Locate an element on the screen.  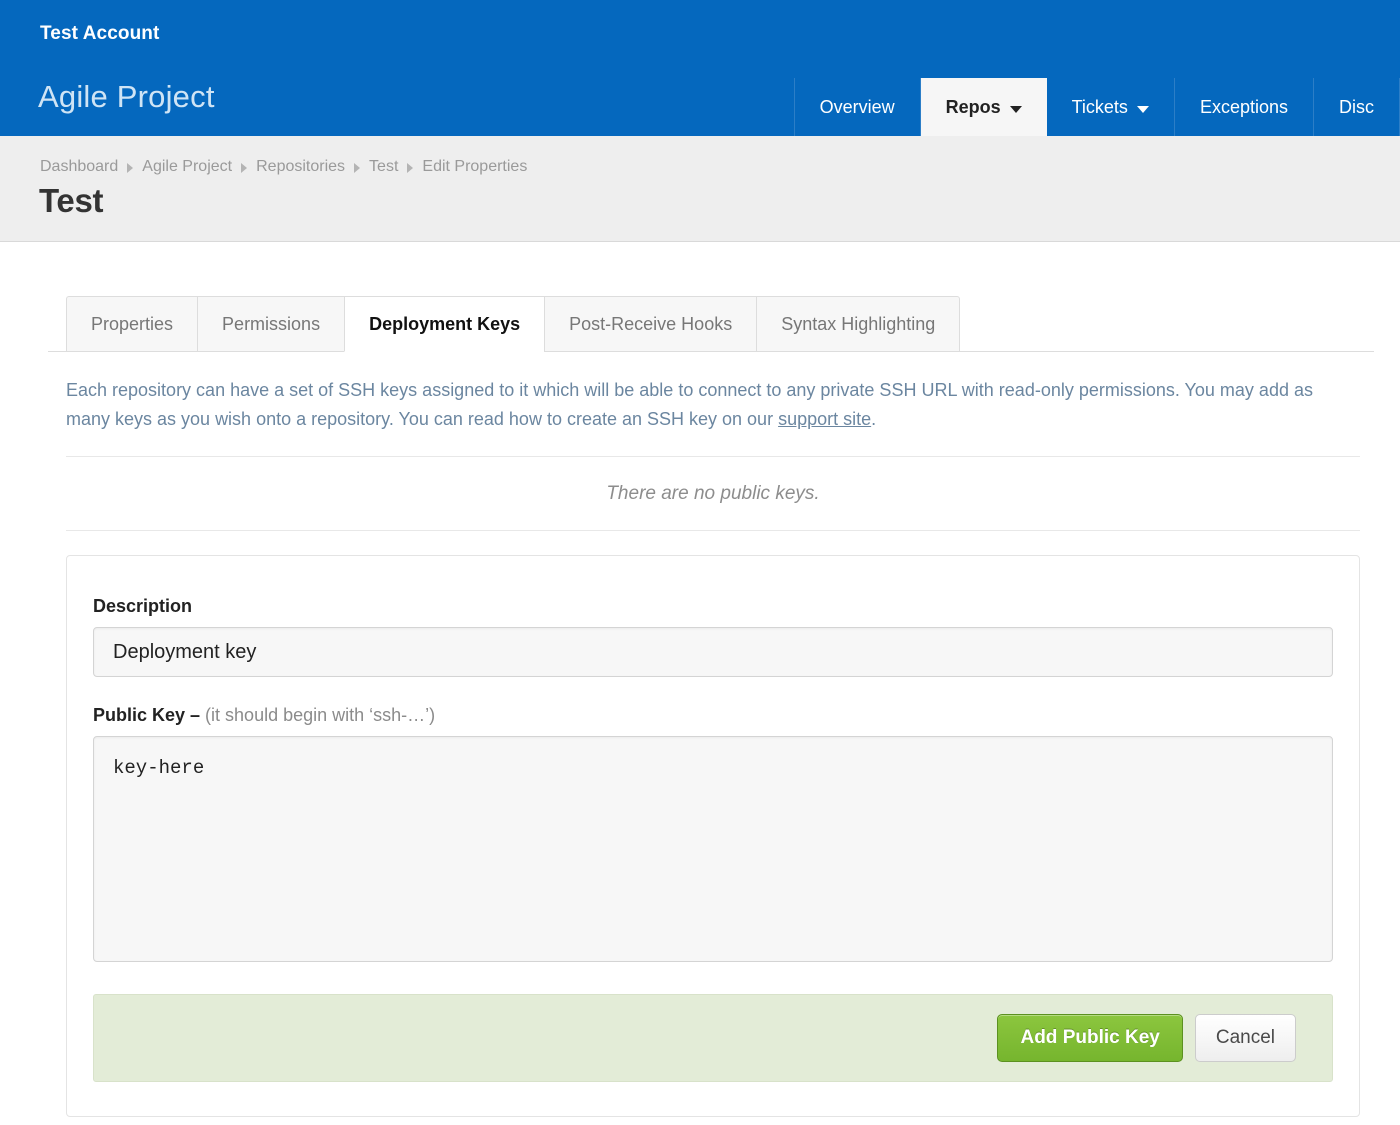
tab-label-post-receive-hooks: Post-Receive Hooks is located at coordinates (651, 323).